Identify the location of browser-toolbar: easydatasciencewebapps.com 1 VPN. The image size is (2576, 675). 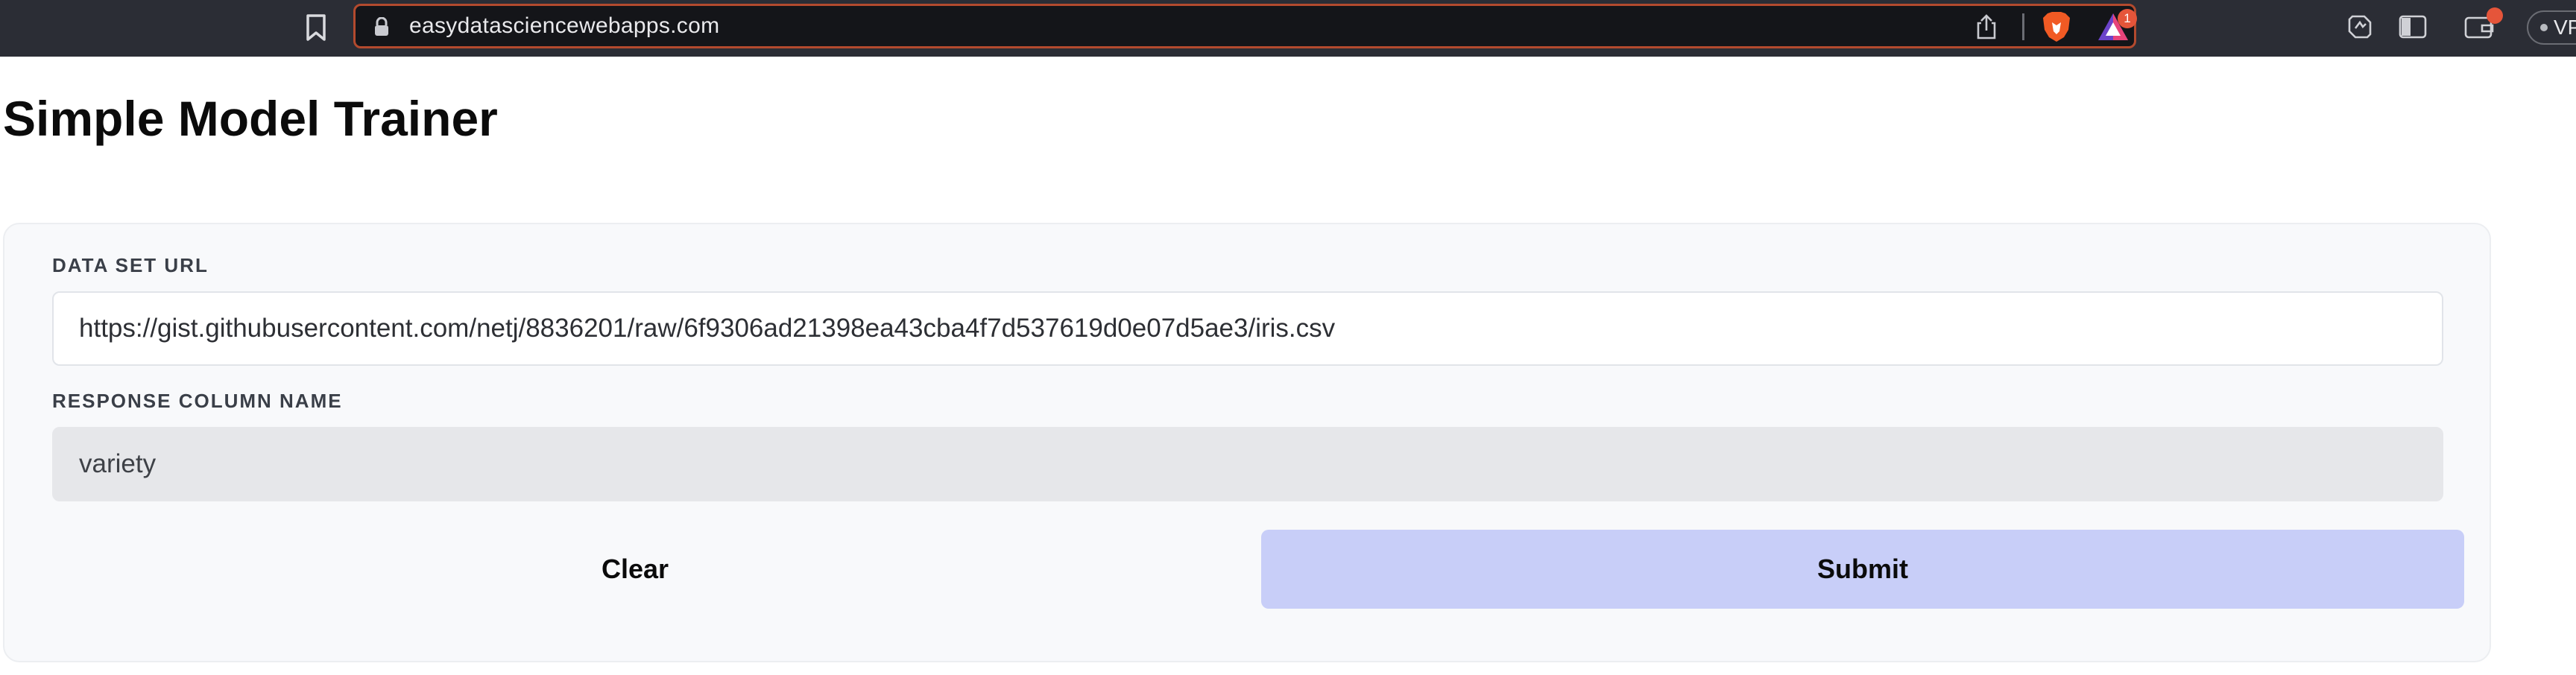
(1288, 28).